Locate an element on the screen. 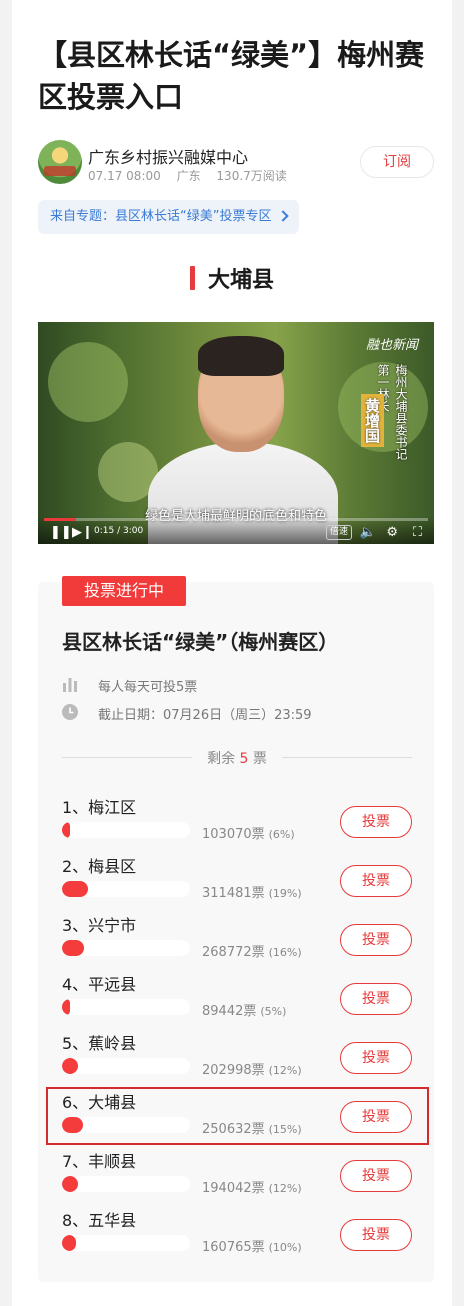 This screenshot has width=464, height=1306. vote-percentage: (19%) is located at coordinates (285, 893).